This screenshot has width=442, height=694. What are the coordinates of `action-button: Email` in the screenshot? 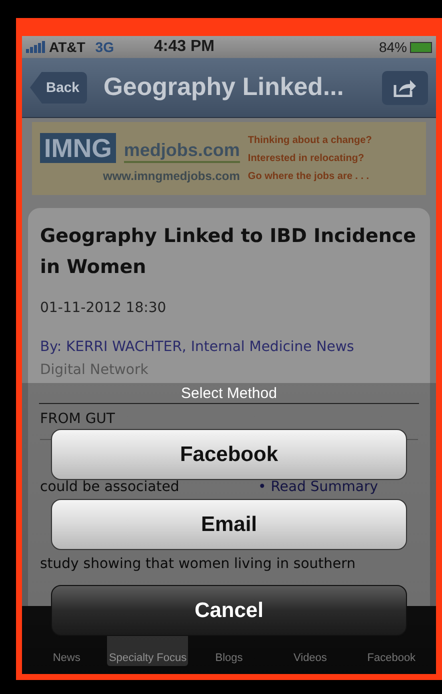 It's located at (229, 524).